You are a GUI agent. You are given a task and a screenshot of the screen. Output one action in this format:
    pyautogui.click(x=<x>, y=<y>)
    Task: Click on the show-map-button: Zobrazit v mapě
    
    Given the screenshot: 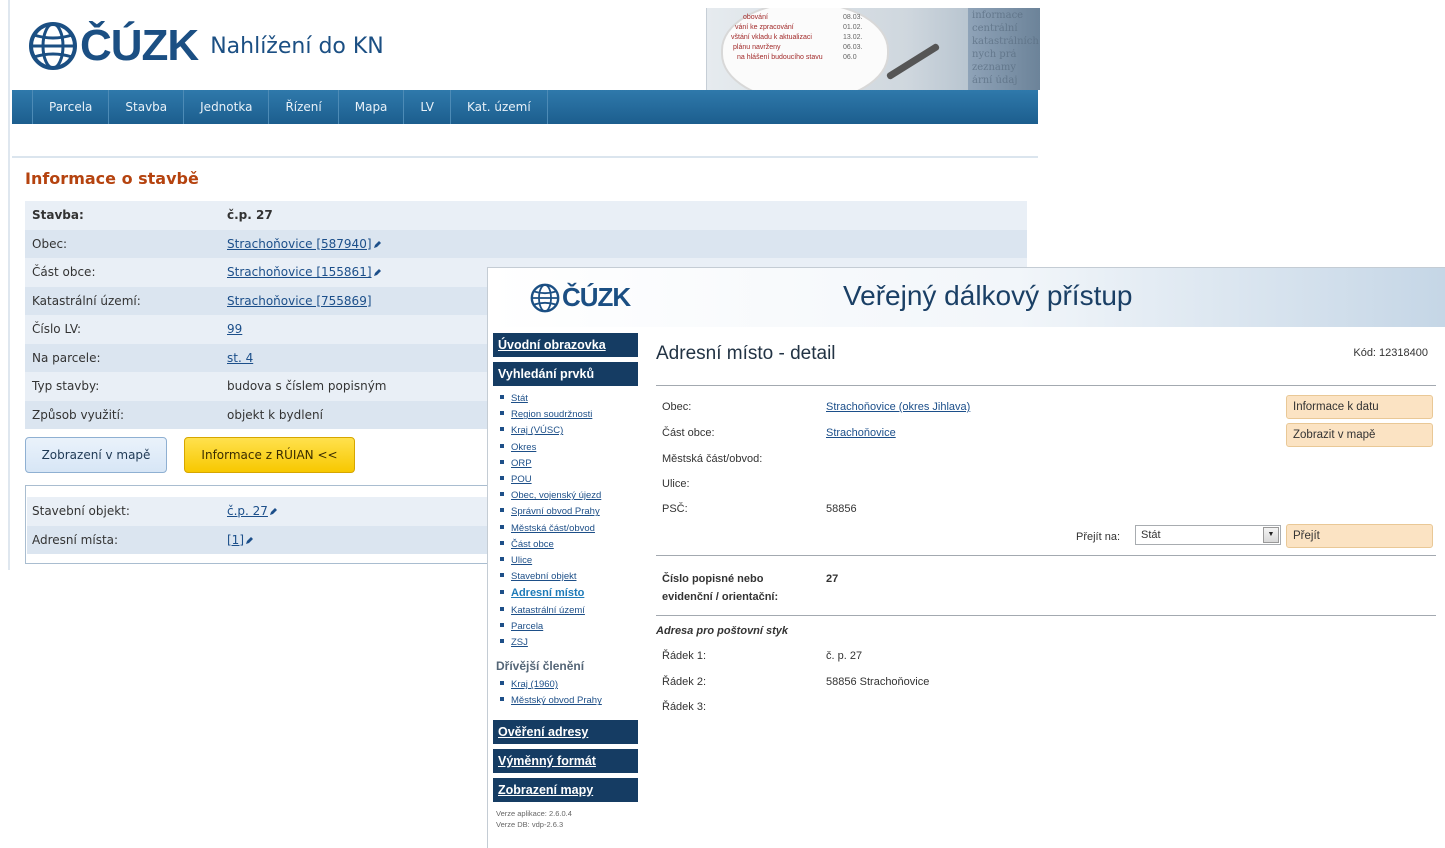 What is the action you would take?
    pyautogui.click(x=1359, y=435)
    